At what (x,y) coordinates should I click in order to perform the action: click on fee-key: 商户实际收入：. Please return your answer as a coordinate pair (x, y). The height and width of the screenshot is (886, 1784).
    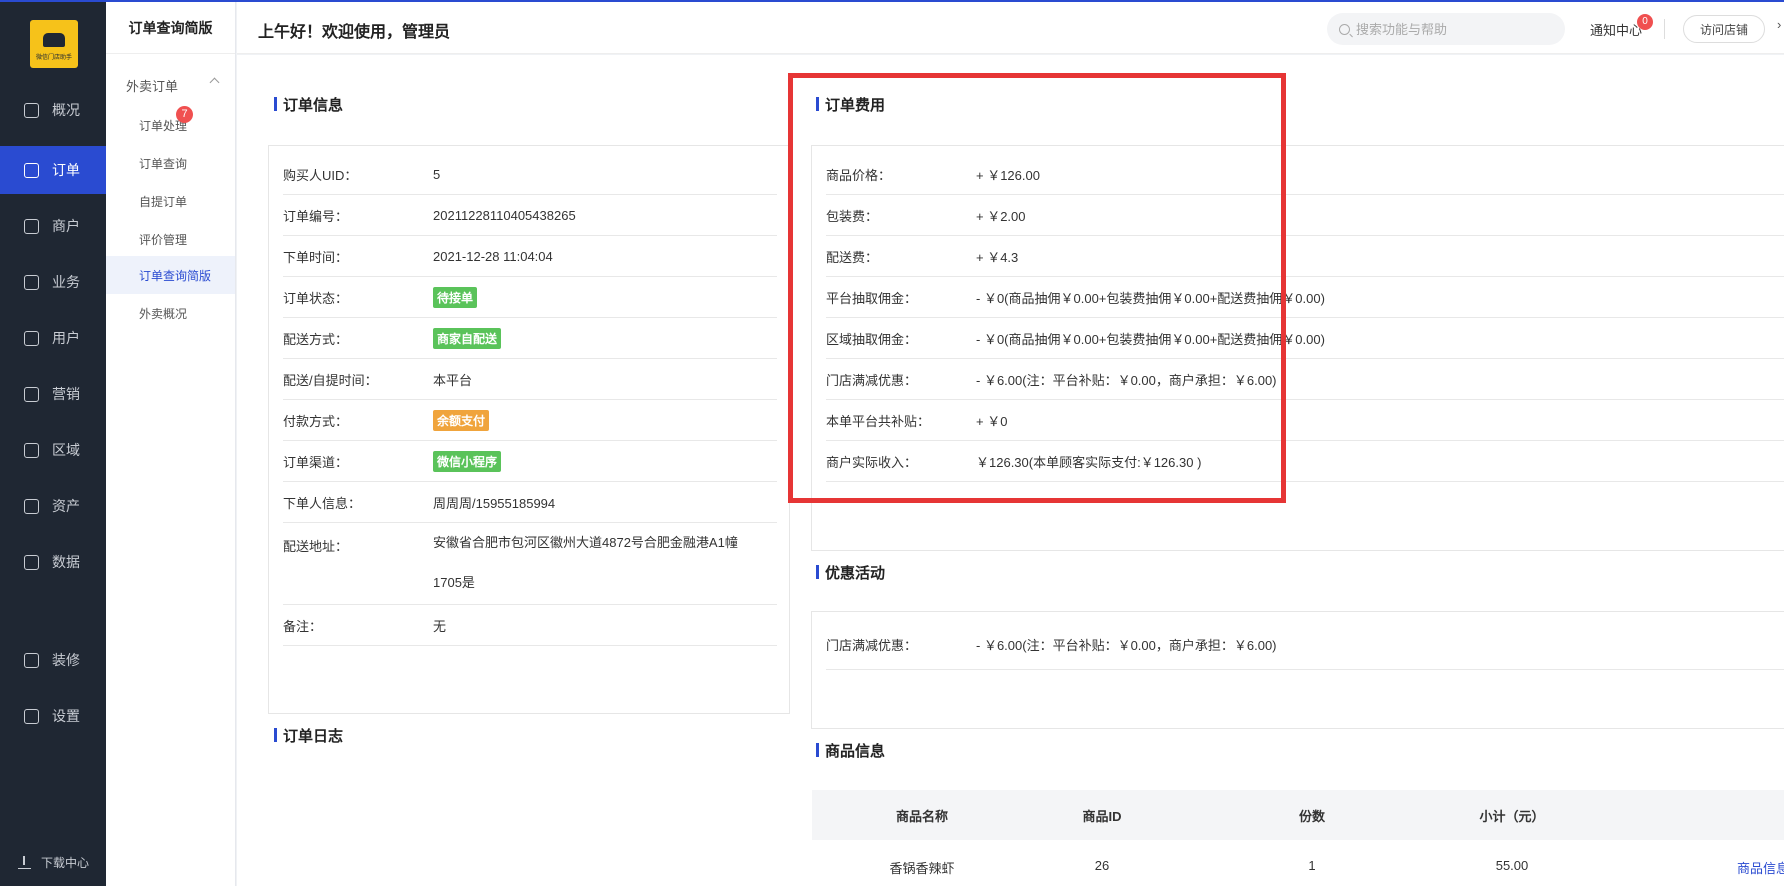
    Looking at the image, I should click on (872, 462).